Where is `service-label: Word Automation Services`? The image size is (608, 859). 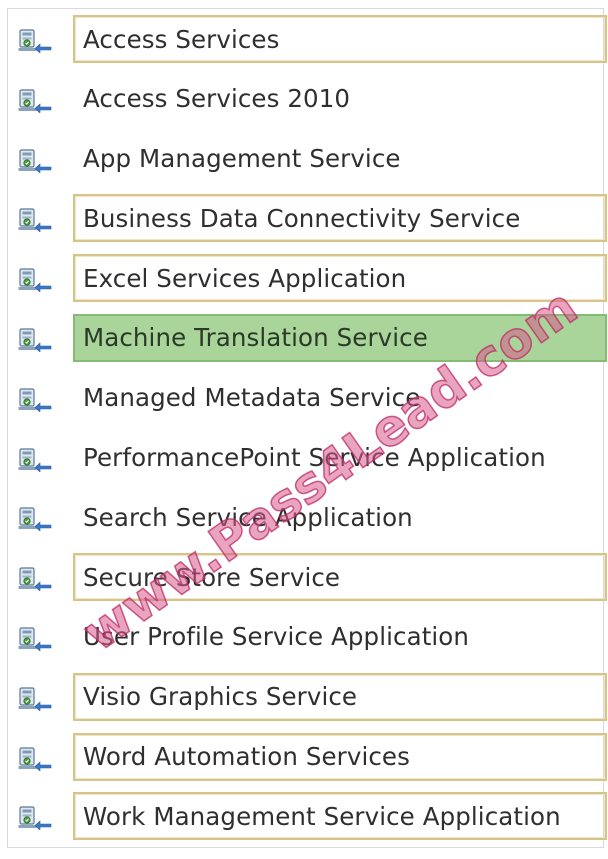
service-label: Word Automation Services is located at coordinates (340, 756).